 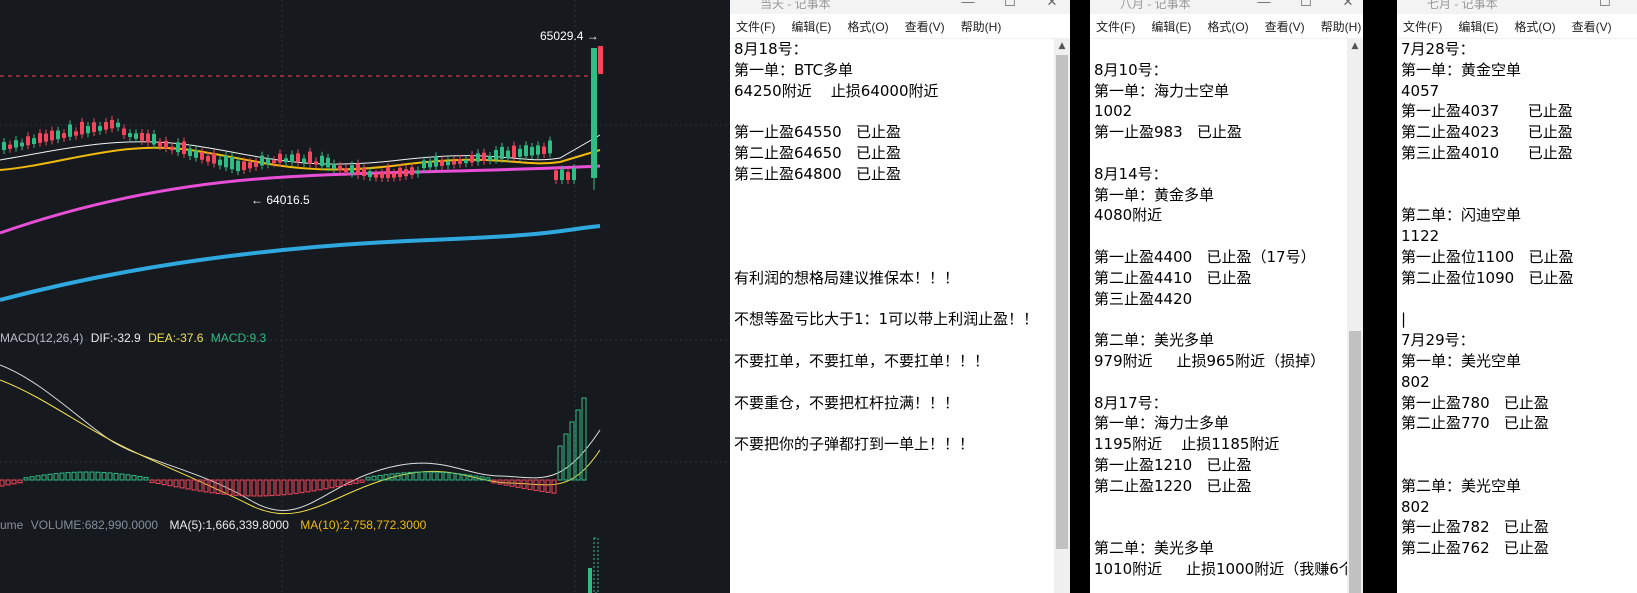 I want to click on arrow-left-icon: ←, so click(x=257, y=200).